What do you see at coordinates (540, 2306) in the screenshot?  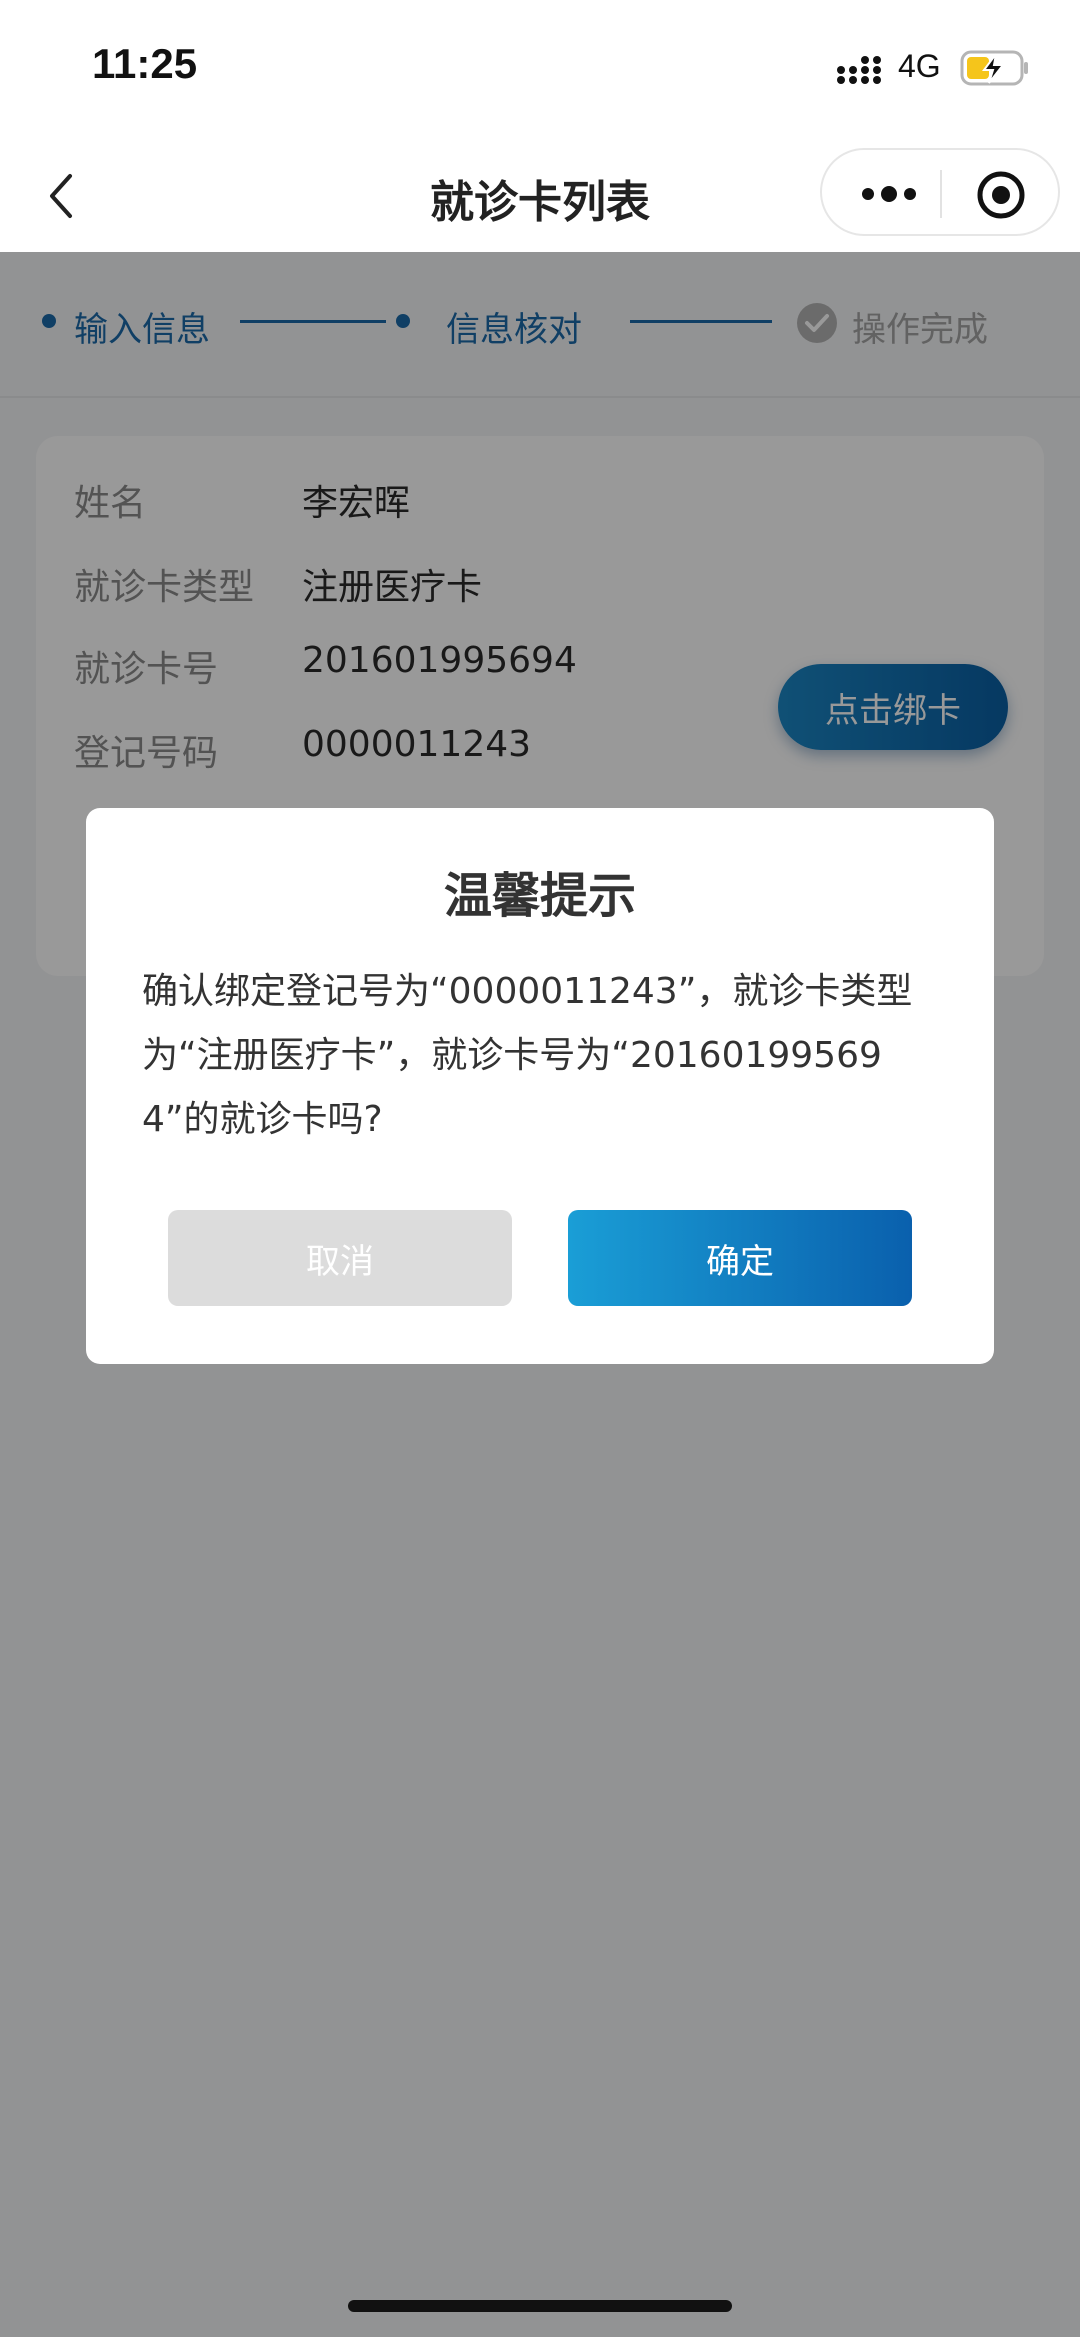 I see `home-indicator` at bounding box center [540, 2306].